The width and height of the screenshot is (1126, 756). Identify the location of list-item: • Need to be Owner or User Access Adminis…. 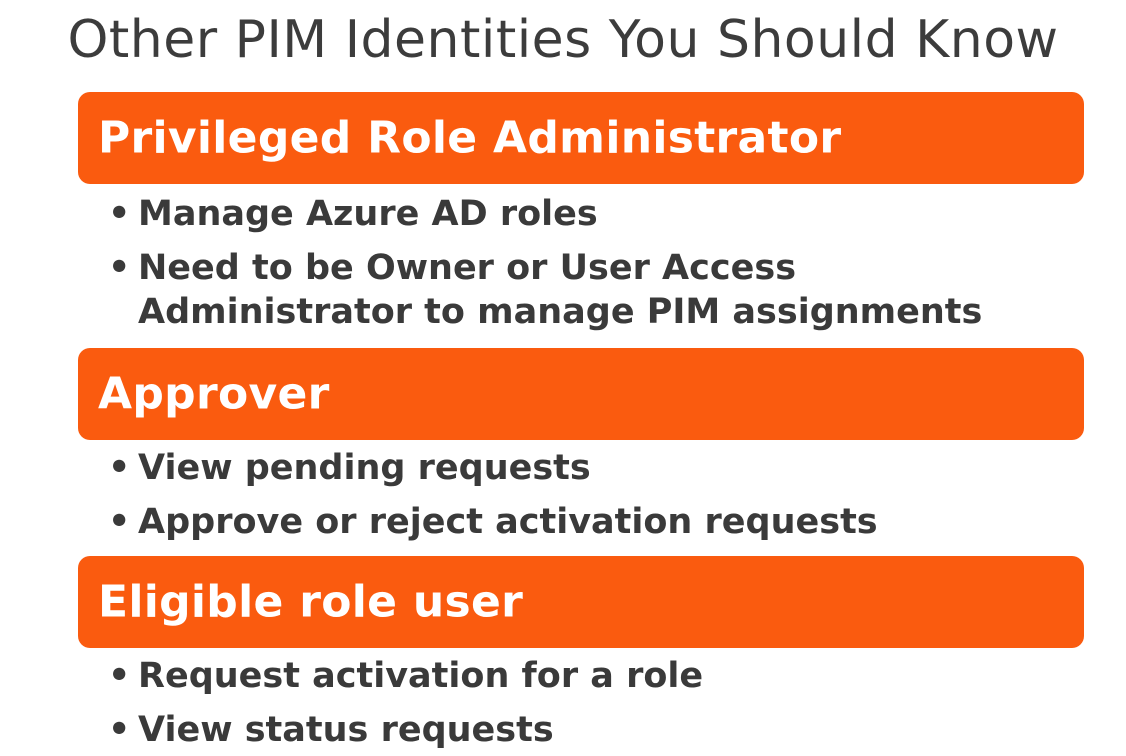
(545, 290).